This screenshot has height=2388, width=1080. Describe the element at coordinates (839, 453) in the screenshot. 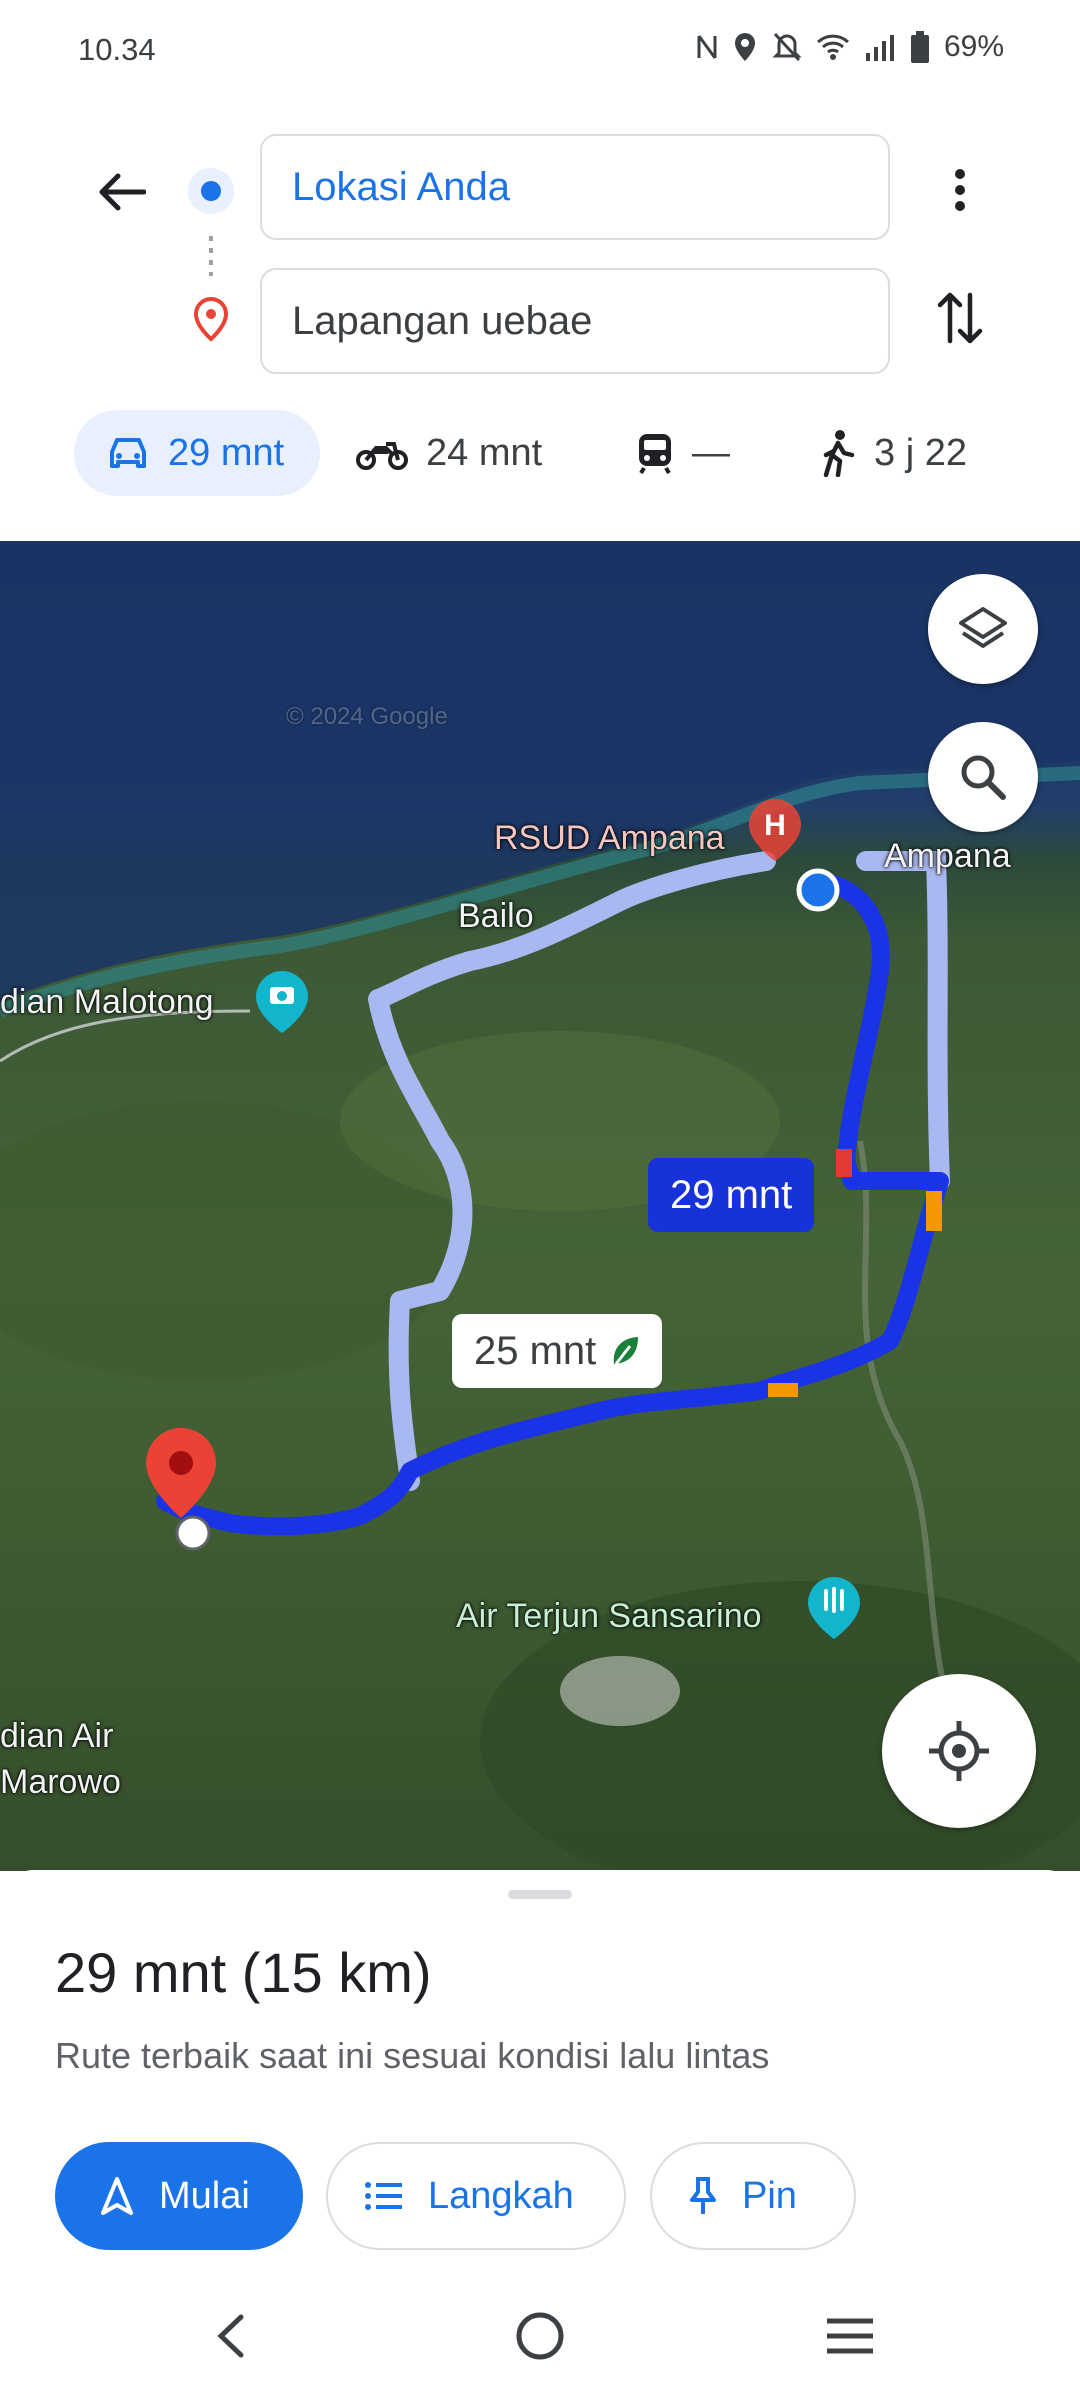

I see `walk-icon` at that location.